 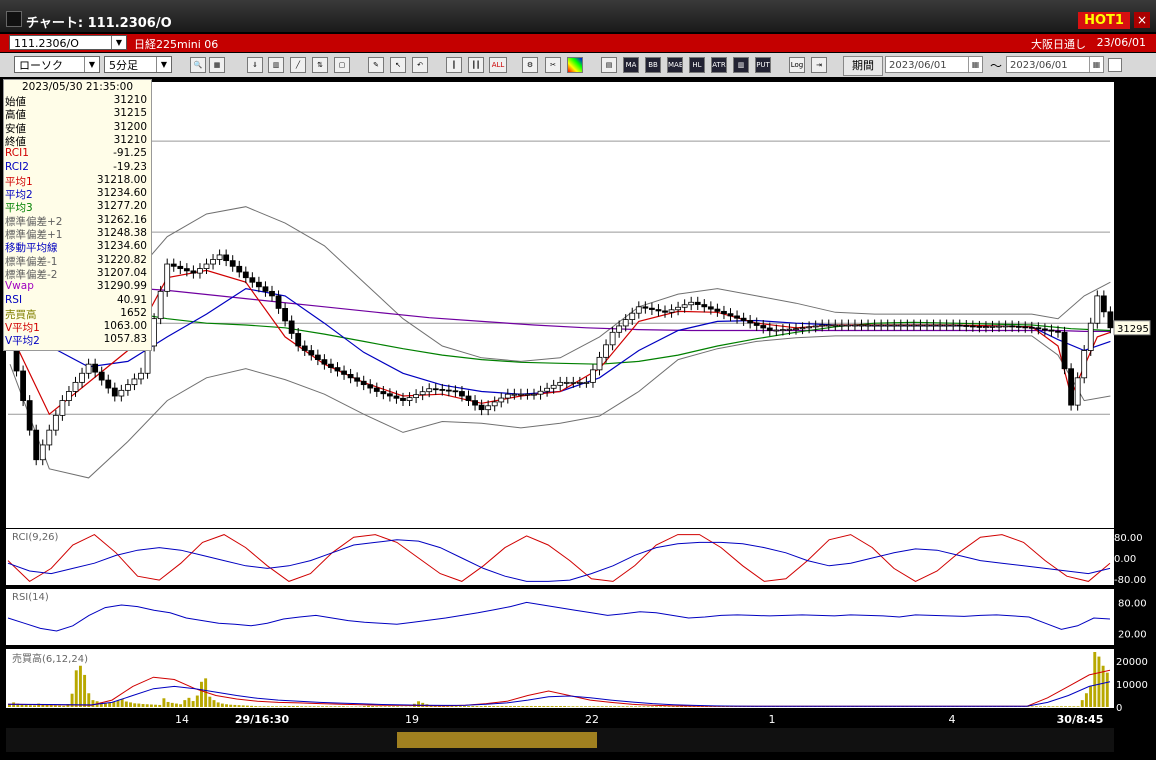 I want to click on cursor-icon: ↖, so click(x=398, y=65).